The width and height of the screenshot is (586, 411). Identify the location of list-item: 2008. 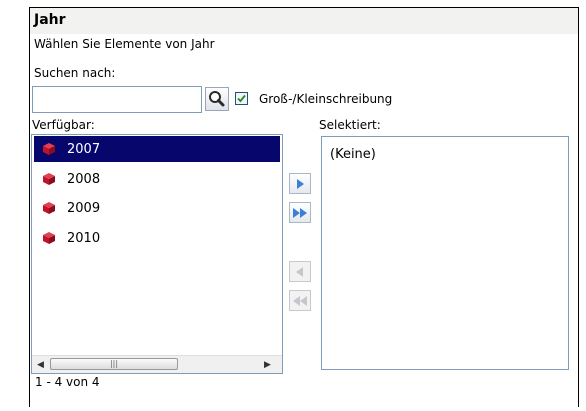
(157, 179).